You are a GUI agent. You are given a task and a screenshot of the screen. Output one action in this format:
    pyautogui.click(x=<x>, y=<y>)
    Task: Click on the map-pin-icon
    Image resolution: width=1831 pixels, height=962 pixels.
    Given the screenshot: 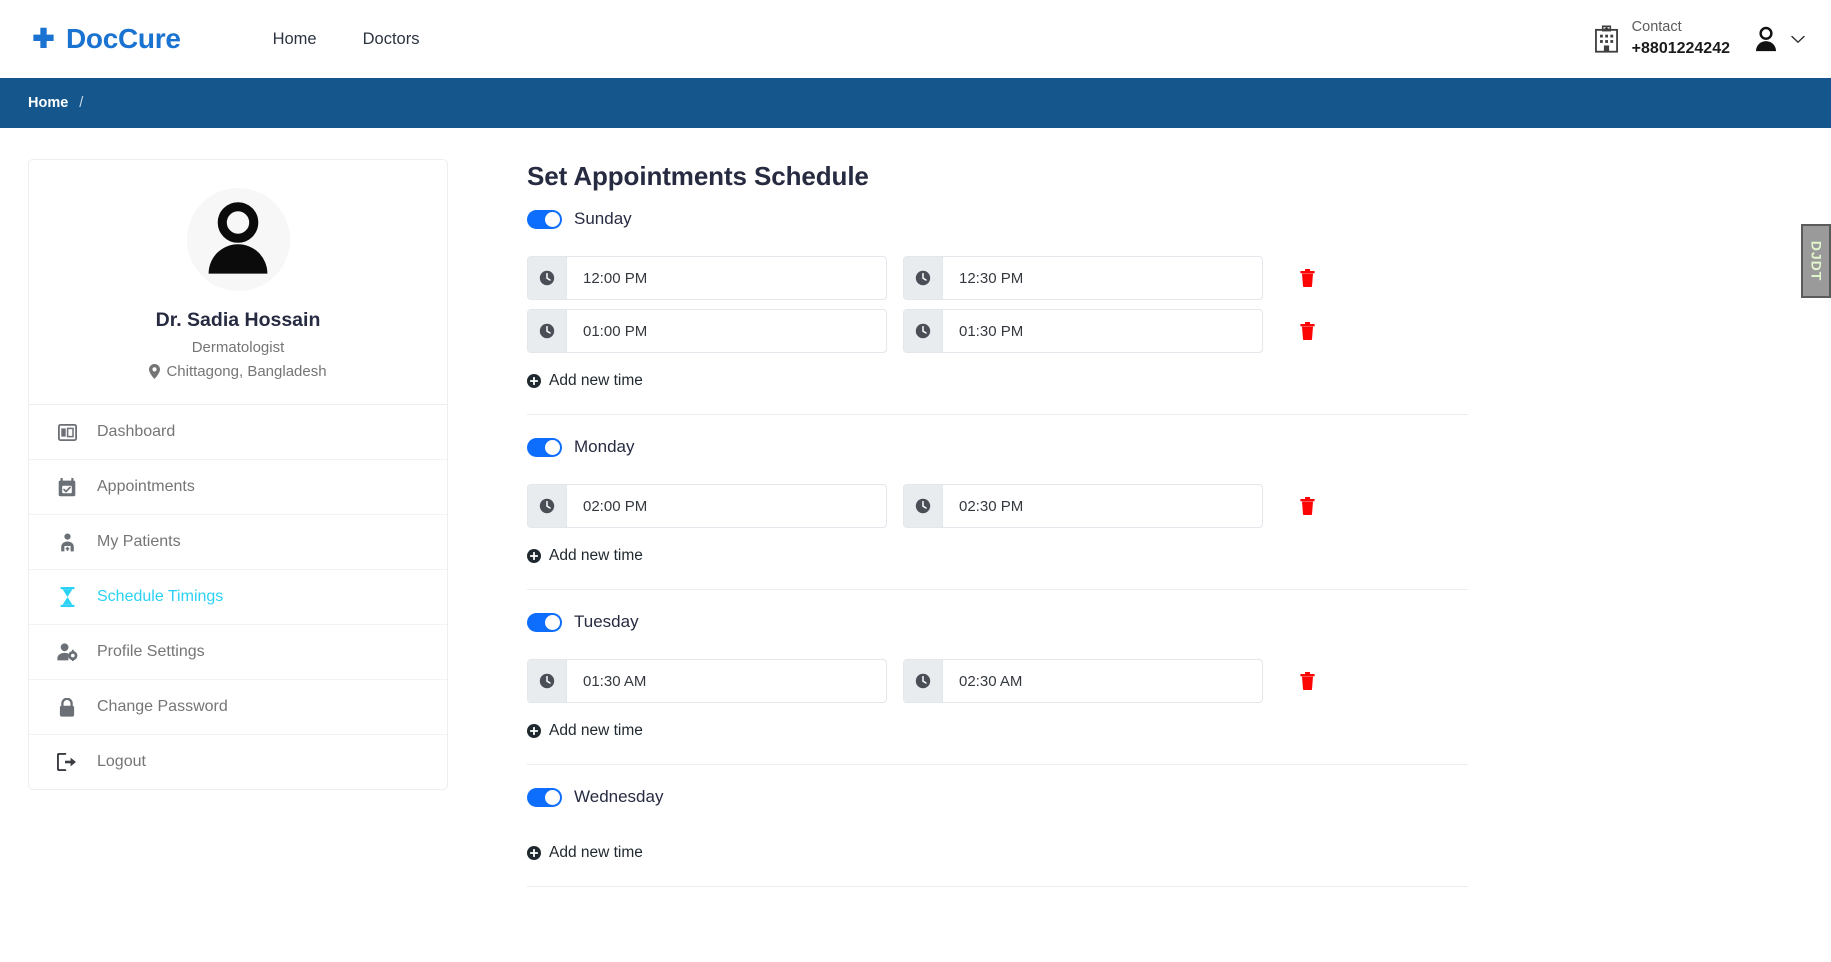 What is the action you would take?
    pyautogui.click(x=155, y=371)
    